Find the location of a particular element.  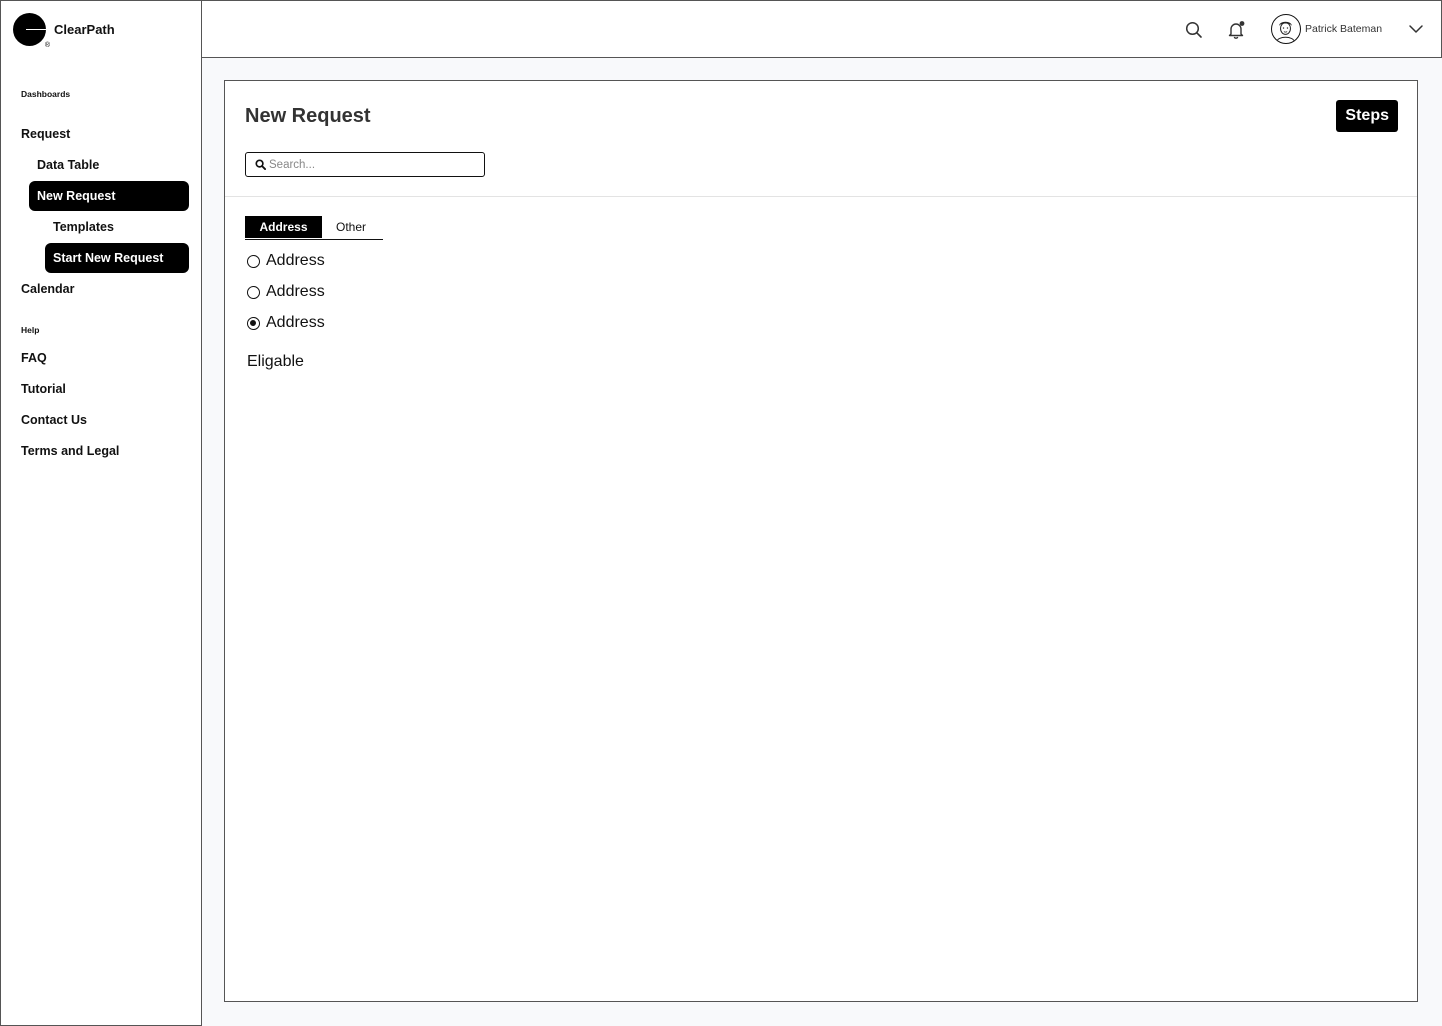

radio-option-address-2: Address is located at coordinates (286, 292).